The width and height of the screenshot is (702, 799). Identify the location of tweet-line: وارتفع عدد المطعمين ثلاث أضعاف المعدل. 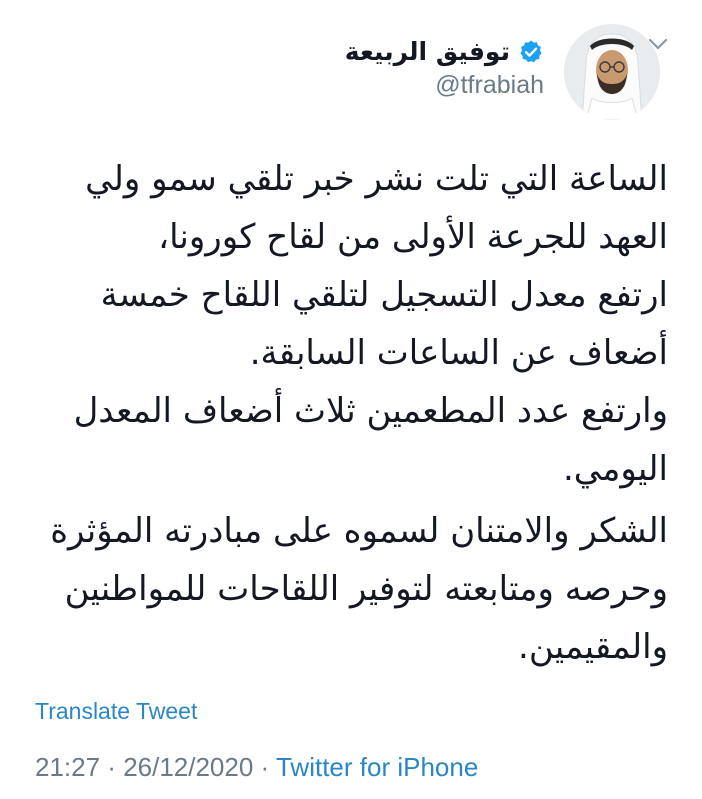
(370, 411).